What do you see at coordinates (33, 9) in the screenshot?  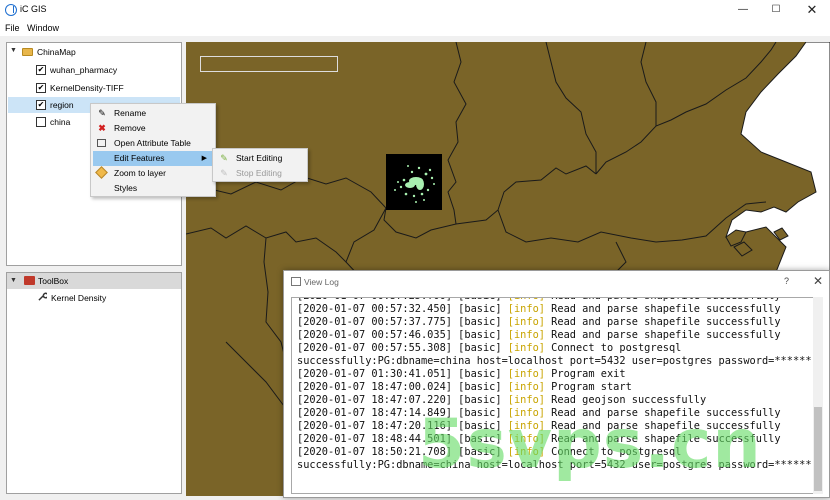 I see `window-title: iC GIS` at bounding box center [33, 9].